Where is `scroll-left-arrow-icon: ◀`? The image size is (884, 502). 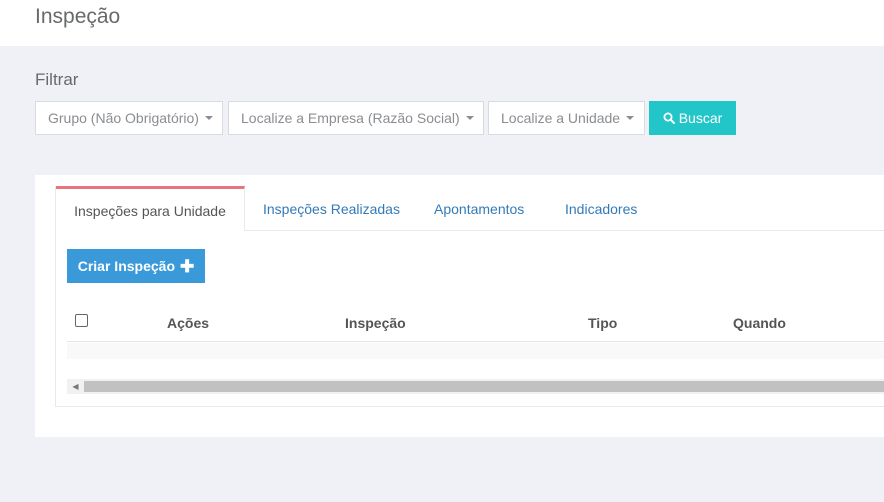 scroll-left-arrow-icon: ◀ is located at coordinates (75, 386).